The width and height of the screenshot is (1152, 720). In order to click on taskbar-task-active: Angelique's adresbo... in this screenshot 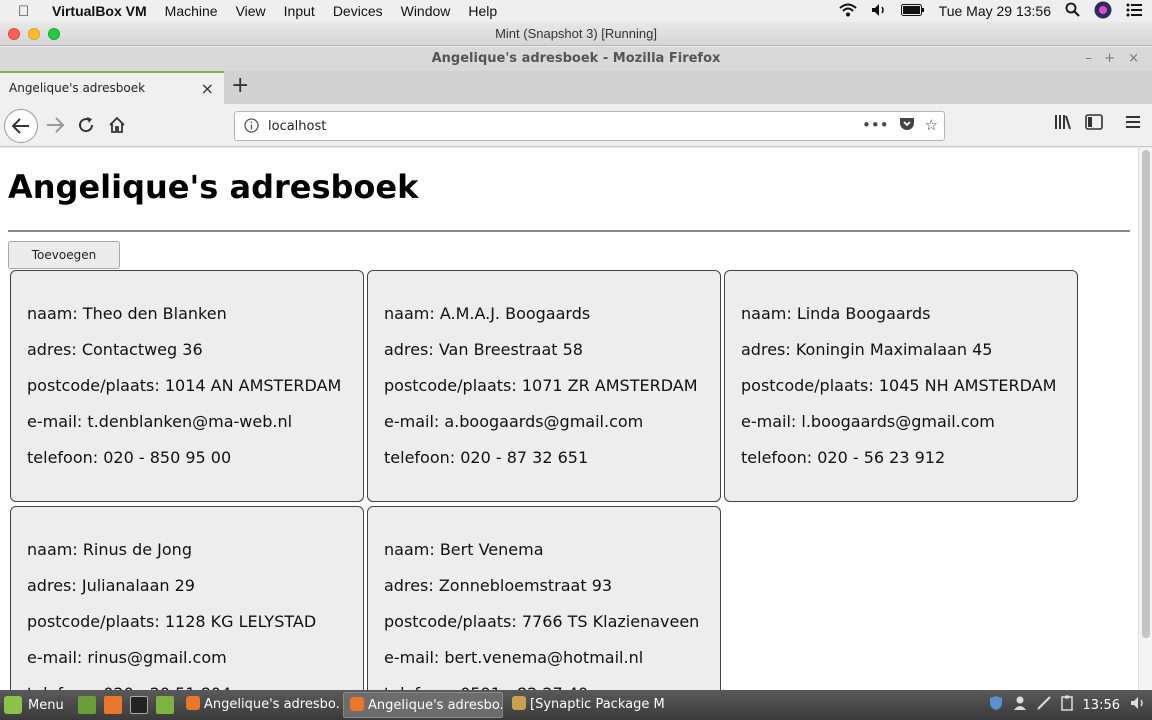, I will do `click(423, 705)`.